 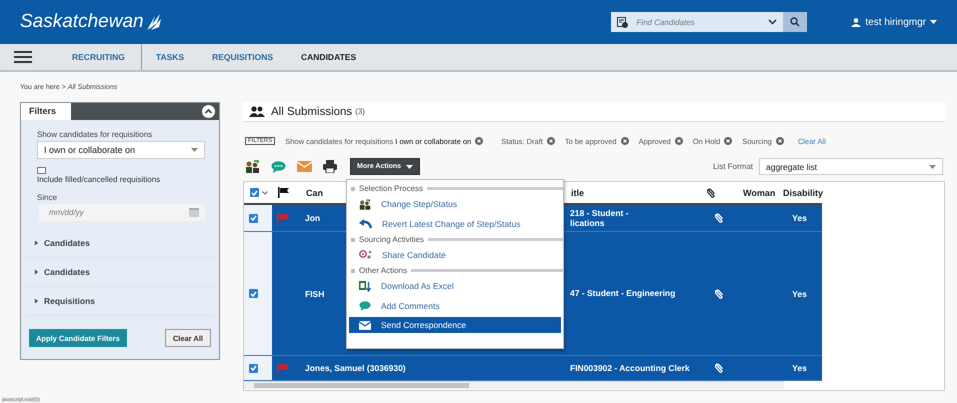 What do you see at coordinates (732, 166) in the screenshot?
I see `list-format-label: List Format` at bounding box center [732, 166].